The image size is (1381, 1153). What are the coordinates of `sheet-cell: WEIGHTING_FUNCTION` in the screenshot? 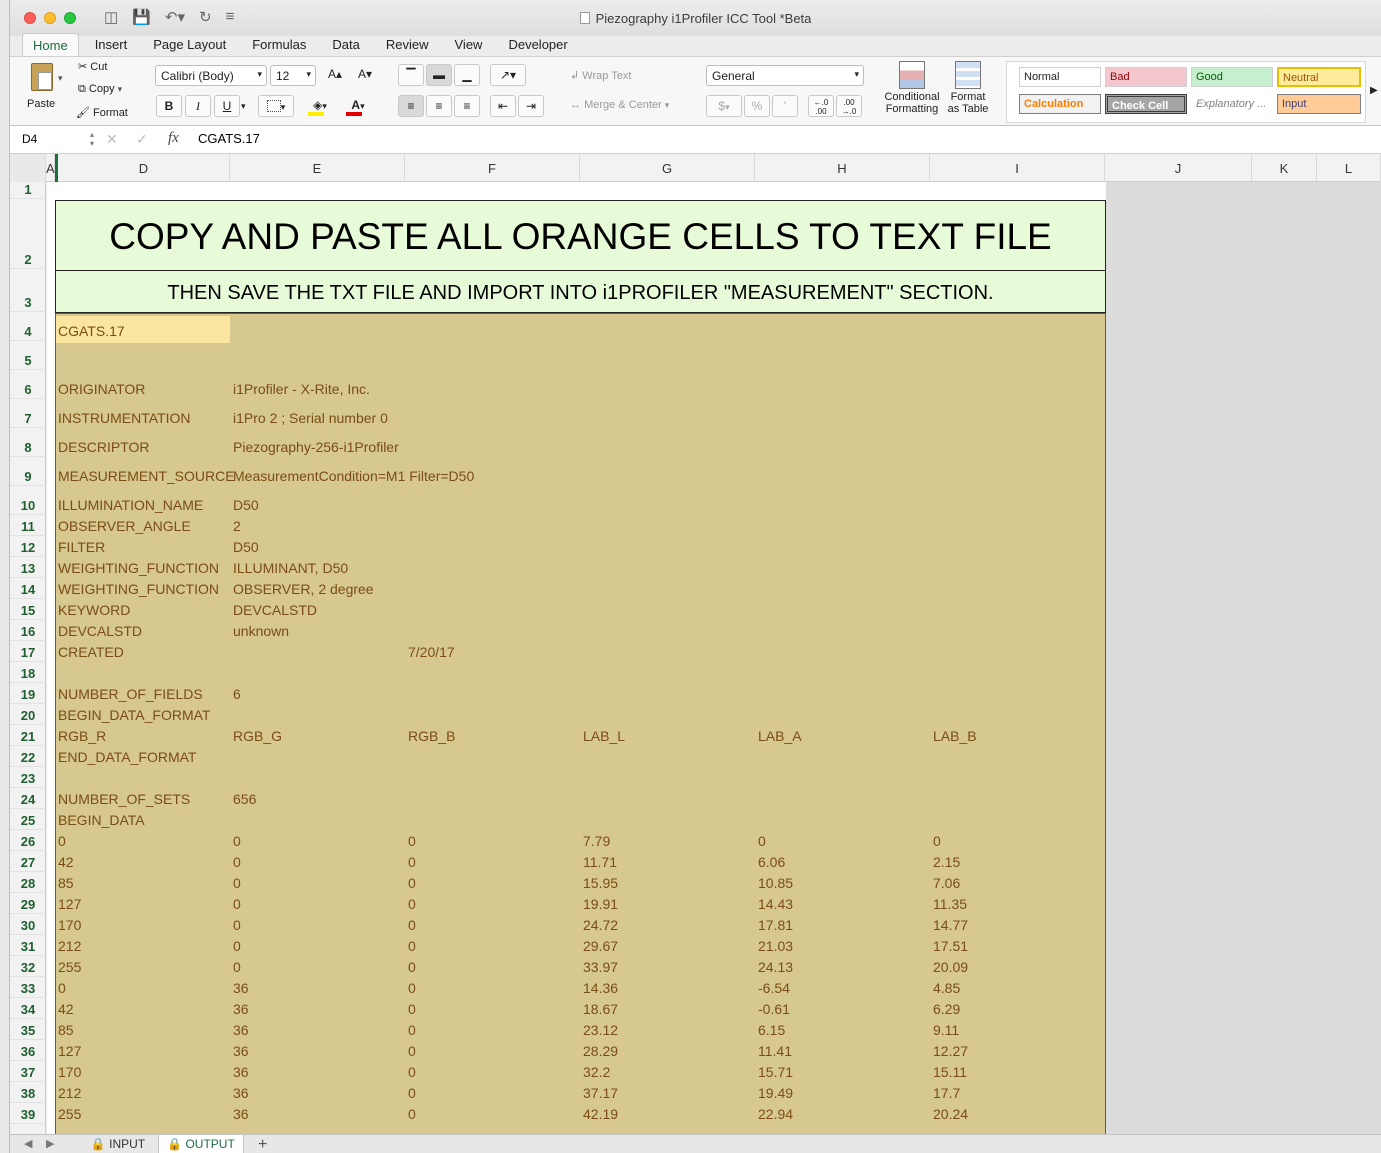 It's located at (138, 589).